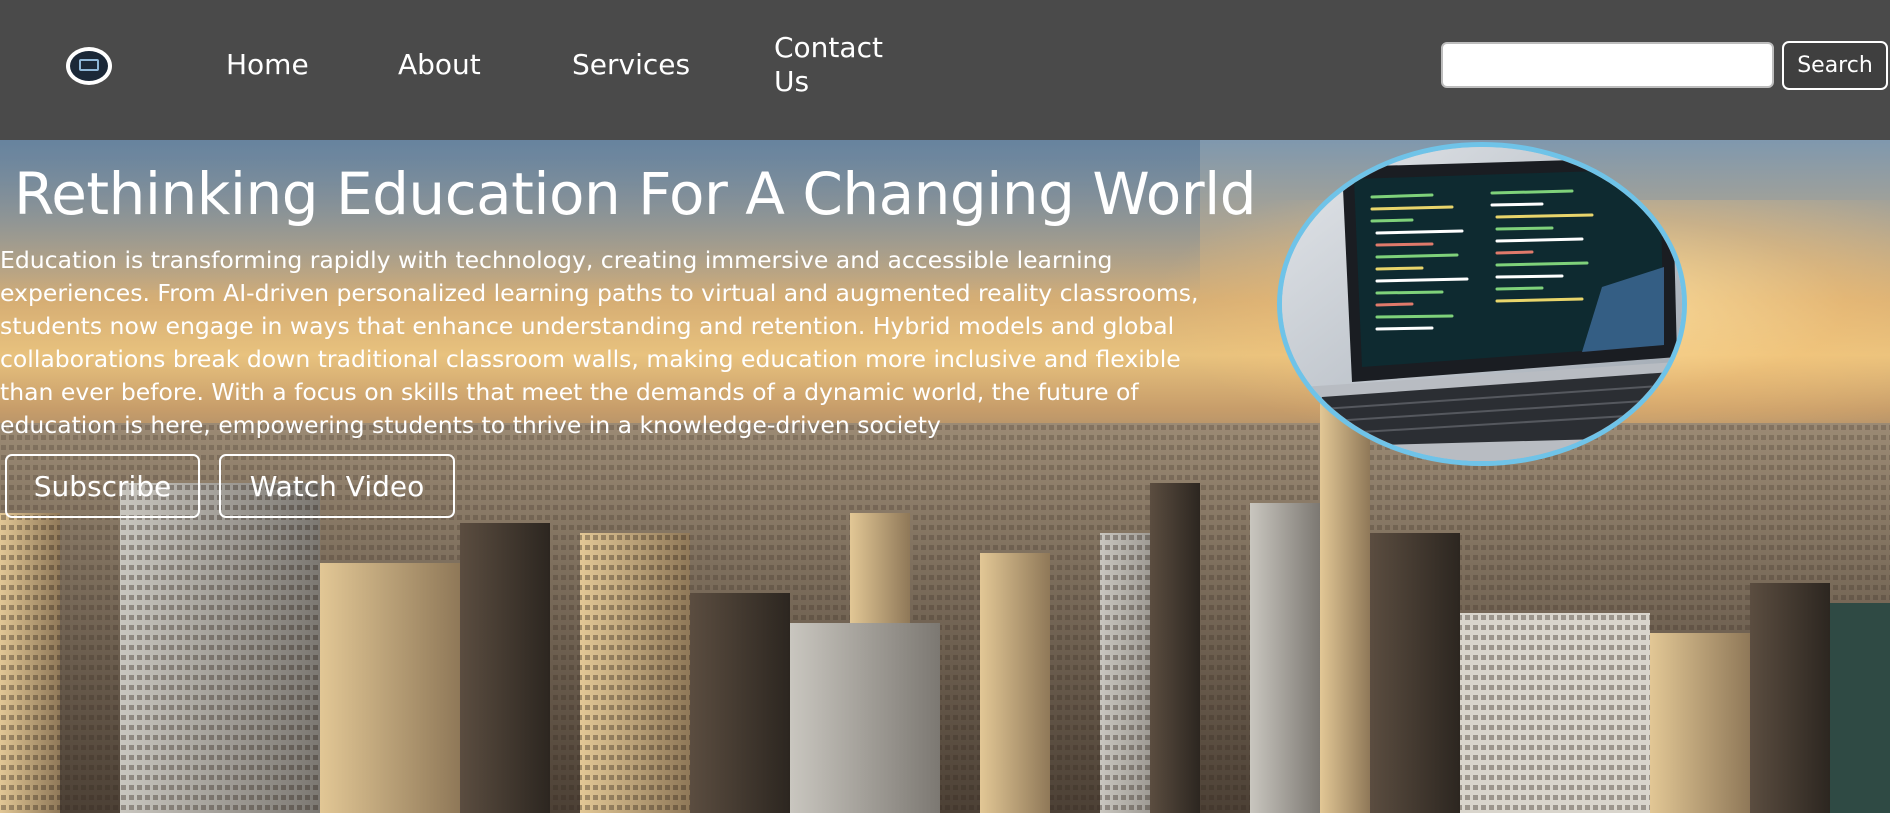  Describe the element at coordinates (439, 65) in the screenshot. I see `nav-link-about: About` at that location.